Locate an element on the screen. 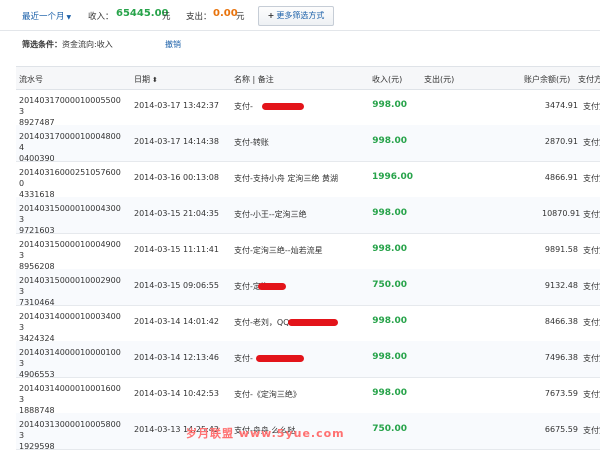 Image resolution: width=600 pixels, height=452 pixels. period-label: 最近一个月 is located at coordinates (43, 17).